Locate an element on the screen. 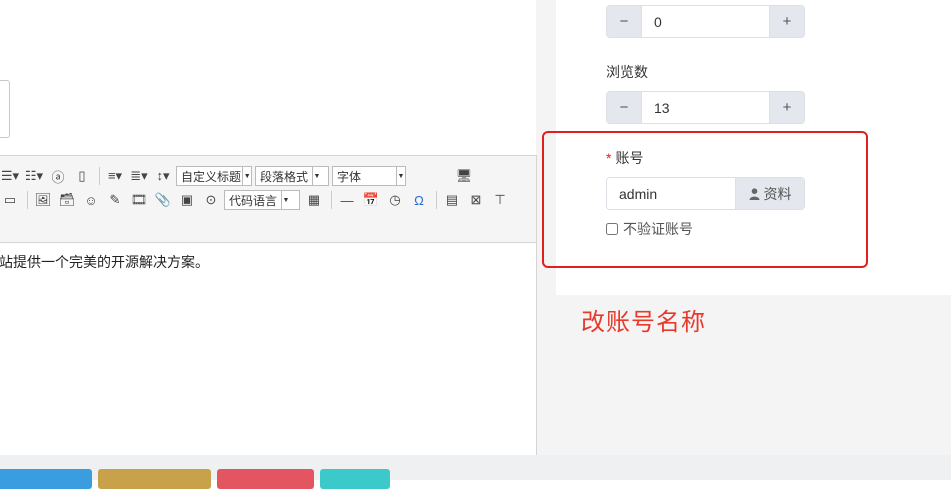  preview-icon: 🖥 is located at coordinates (464, 176).